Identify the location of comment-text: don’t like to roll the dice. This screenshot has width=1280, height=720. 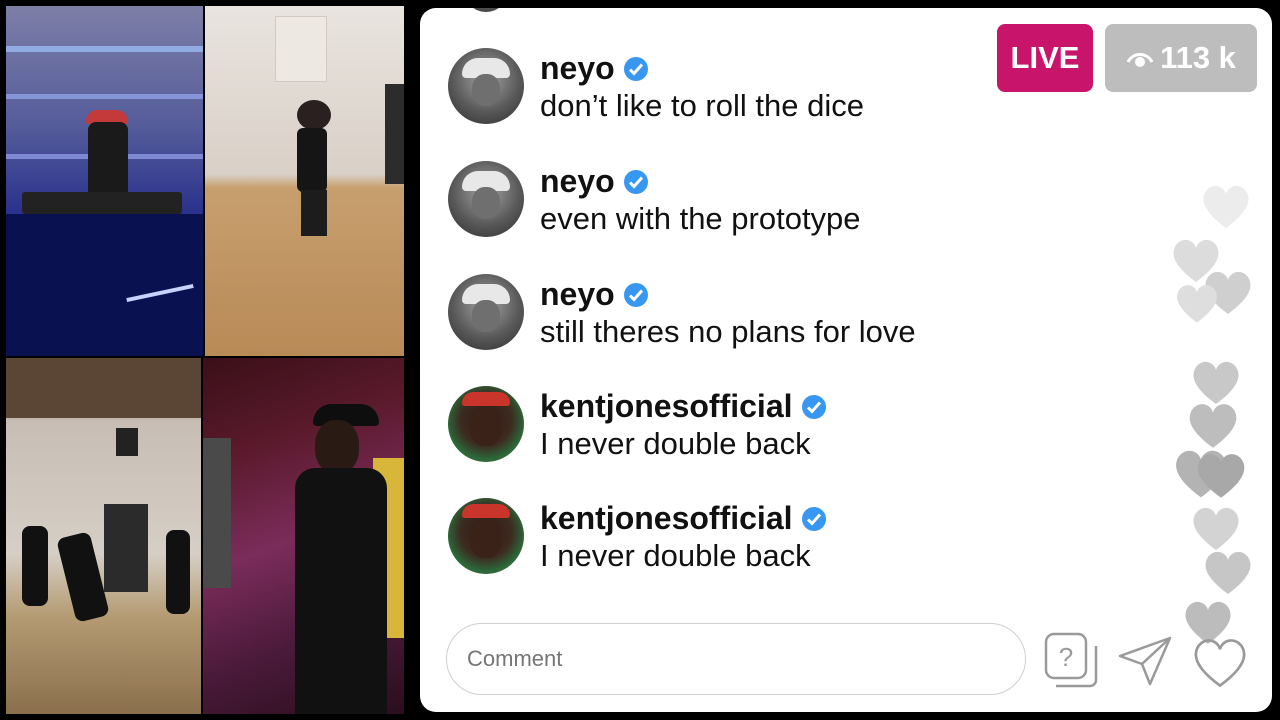
(702, 105).